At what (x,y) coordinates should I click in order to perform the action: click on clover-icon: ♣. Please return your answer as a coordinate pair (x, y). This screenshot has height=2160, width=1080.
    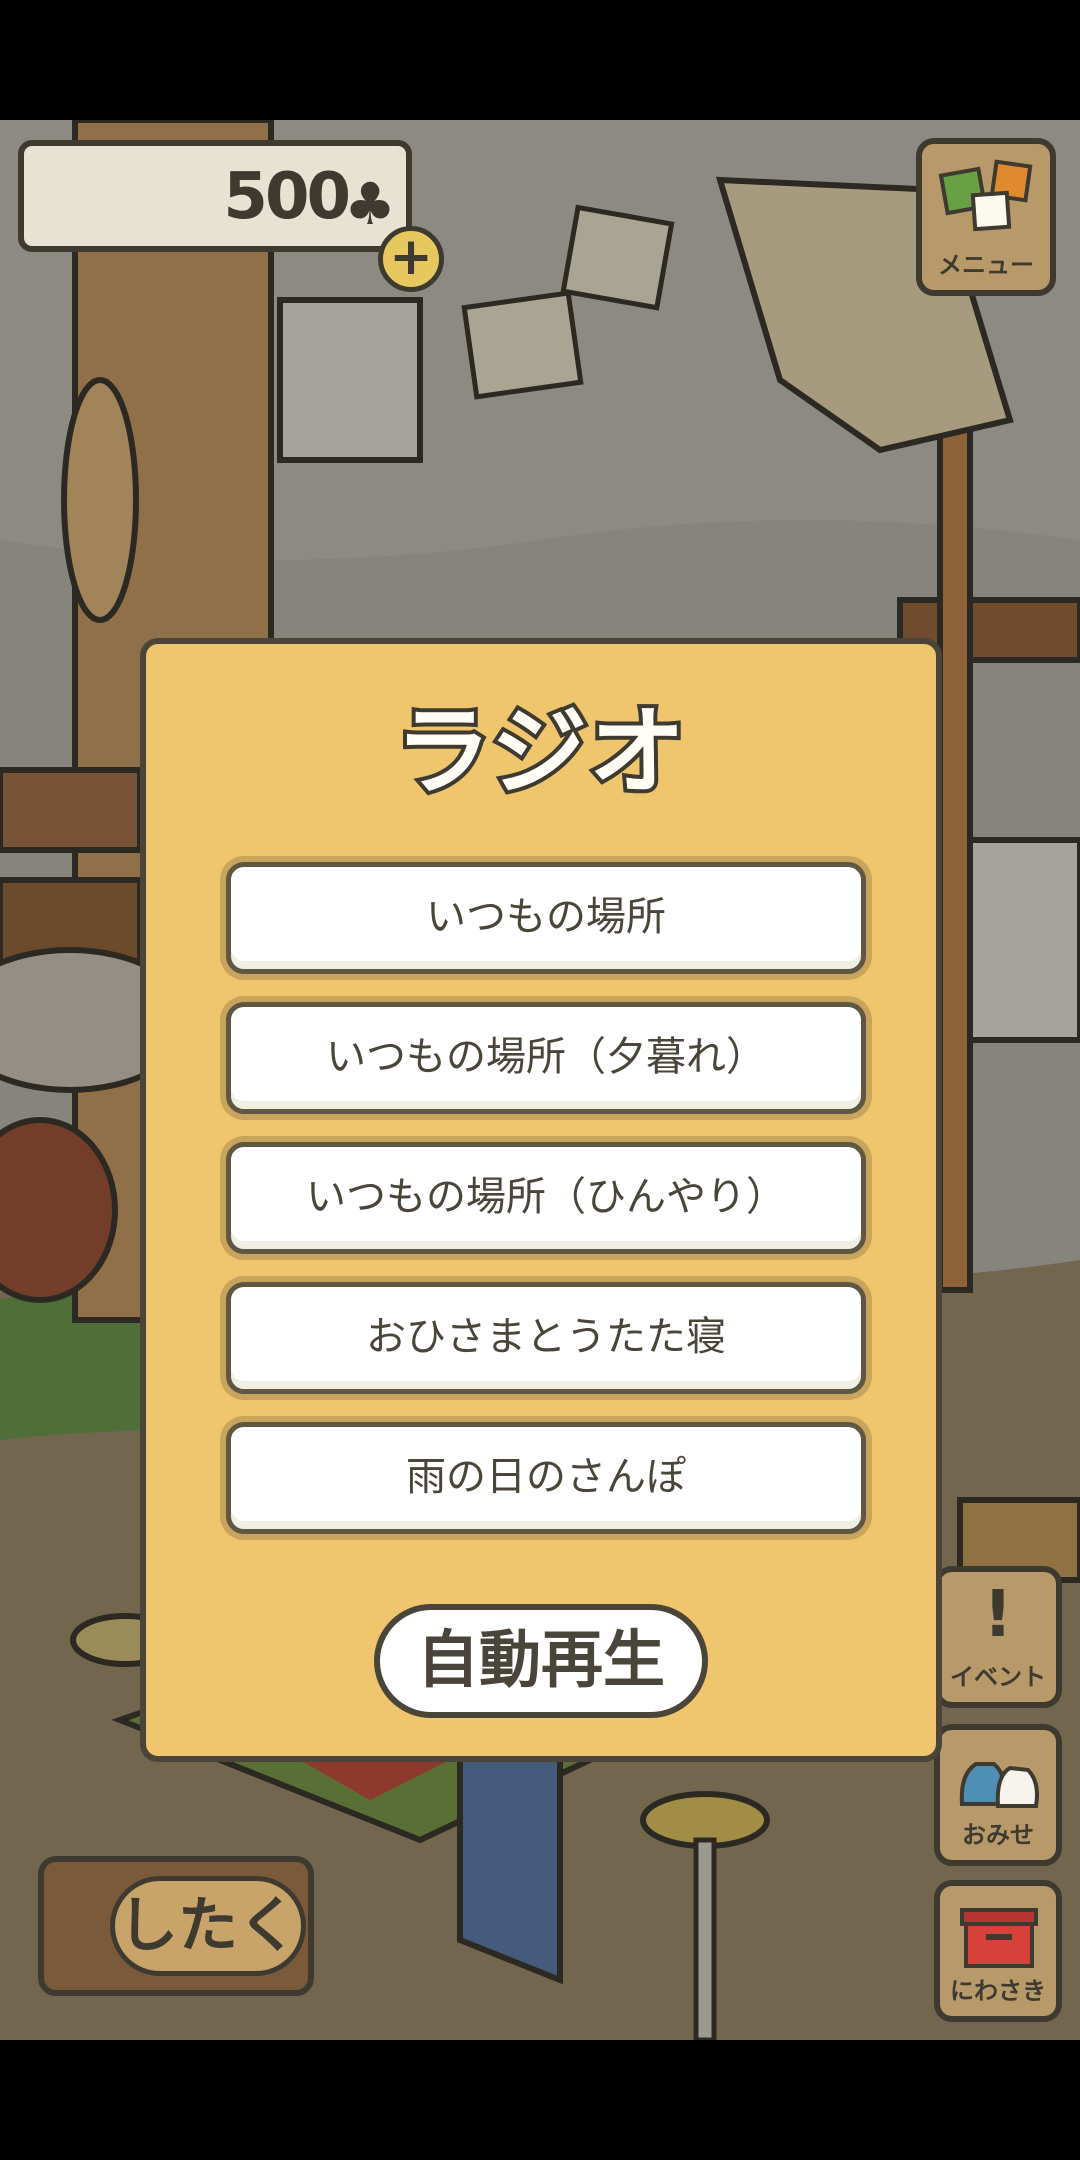
    Looking at the image, I should click on (370, 204).